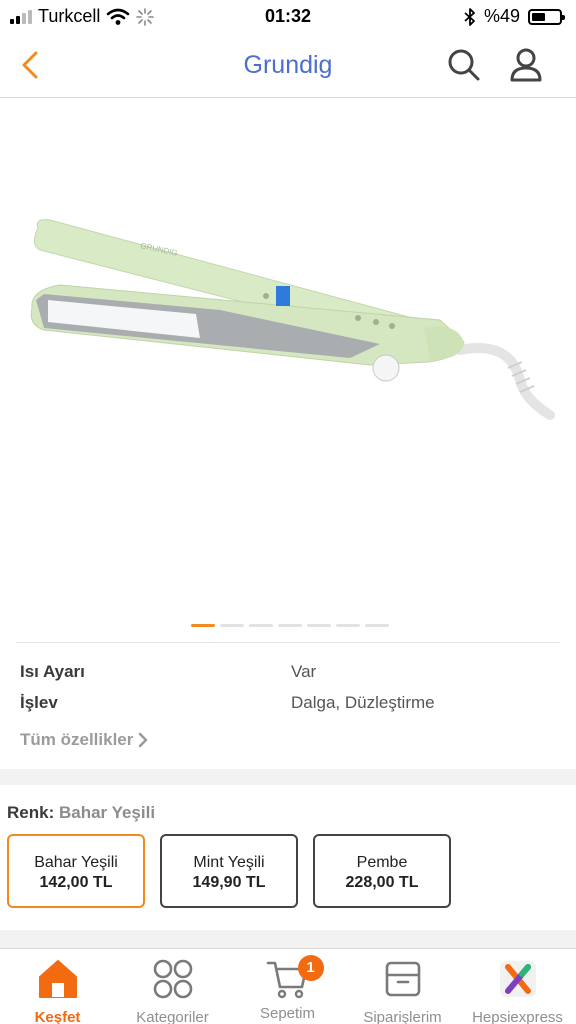 The width and height of the screenshot is (576, 1024). What do you see at coordinates (469, 16) in the screenshot?
I see `bluetooth-icon` at bounding box center [469, 16].